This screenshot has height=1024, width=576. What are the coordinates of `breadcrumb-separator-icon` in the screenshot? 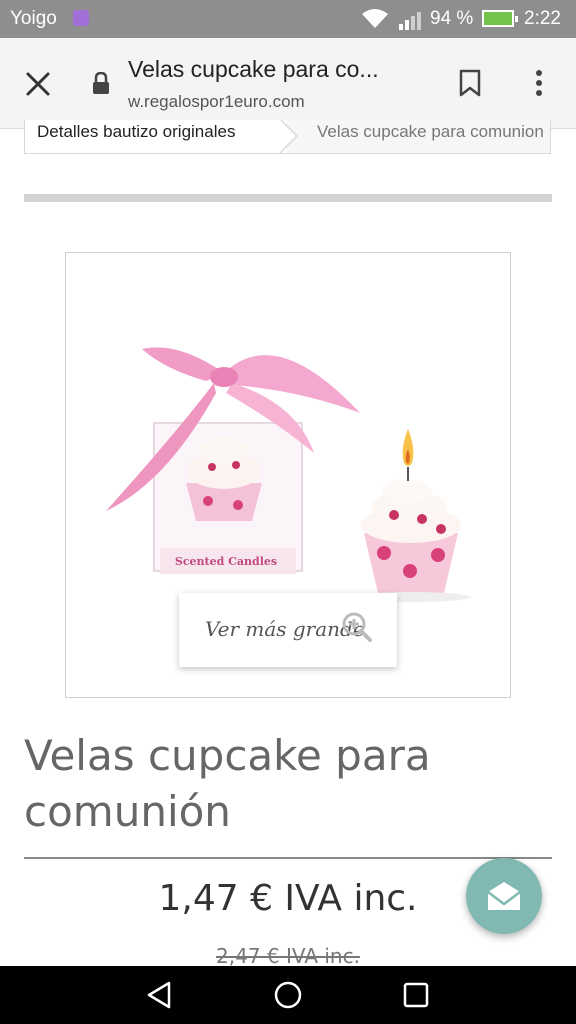 It's located at (287, 136).